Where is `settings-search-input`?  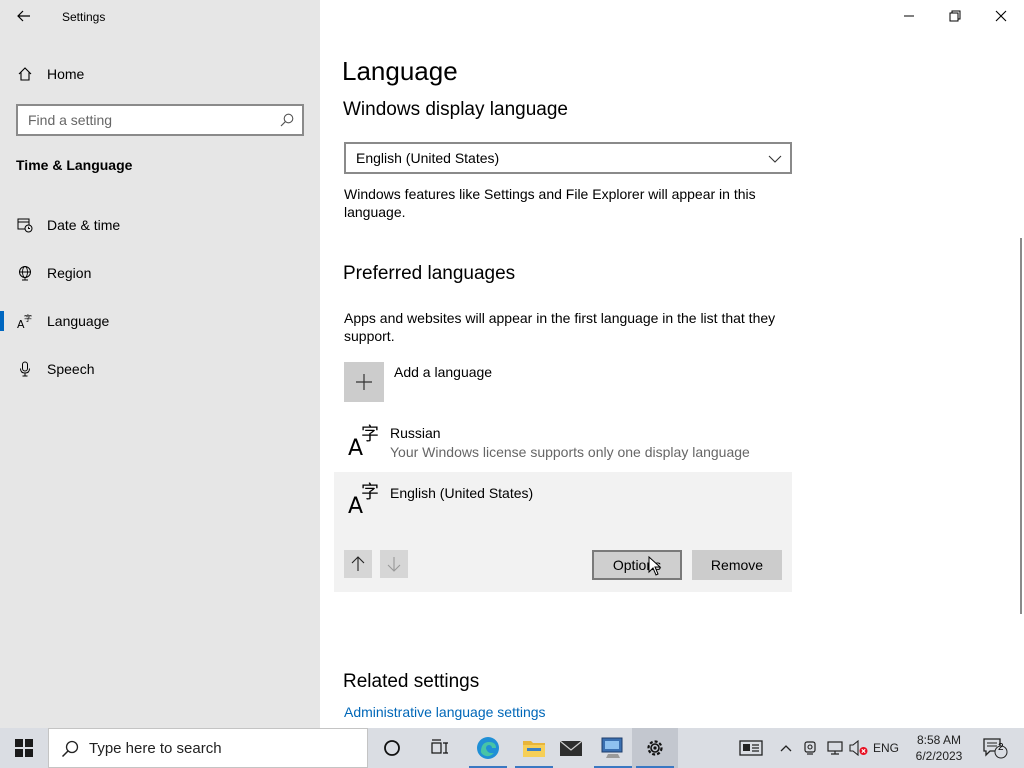 settings-search-input is located at coordinates (143, 120).